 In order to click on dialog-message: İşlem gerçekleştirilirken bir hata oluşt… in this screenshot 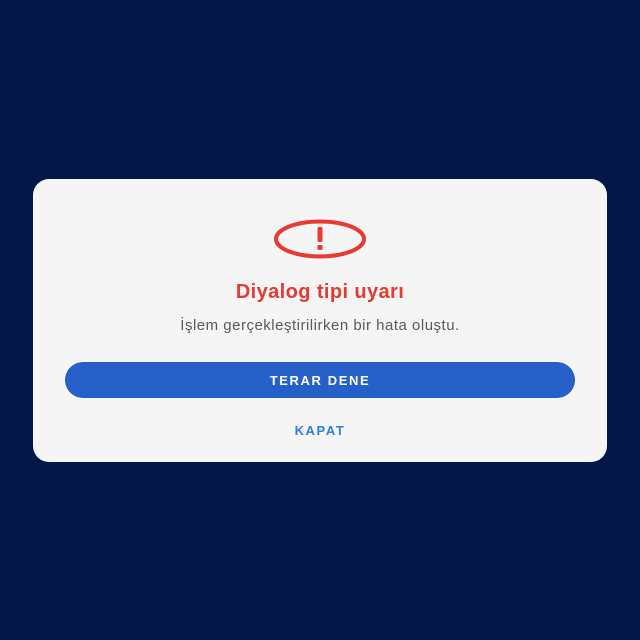, I will do `click(320, 325)`.